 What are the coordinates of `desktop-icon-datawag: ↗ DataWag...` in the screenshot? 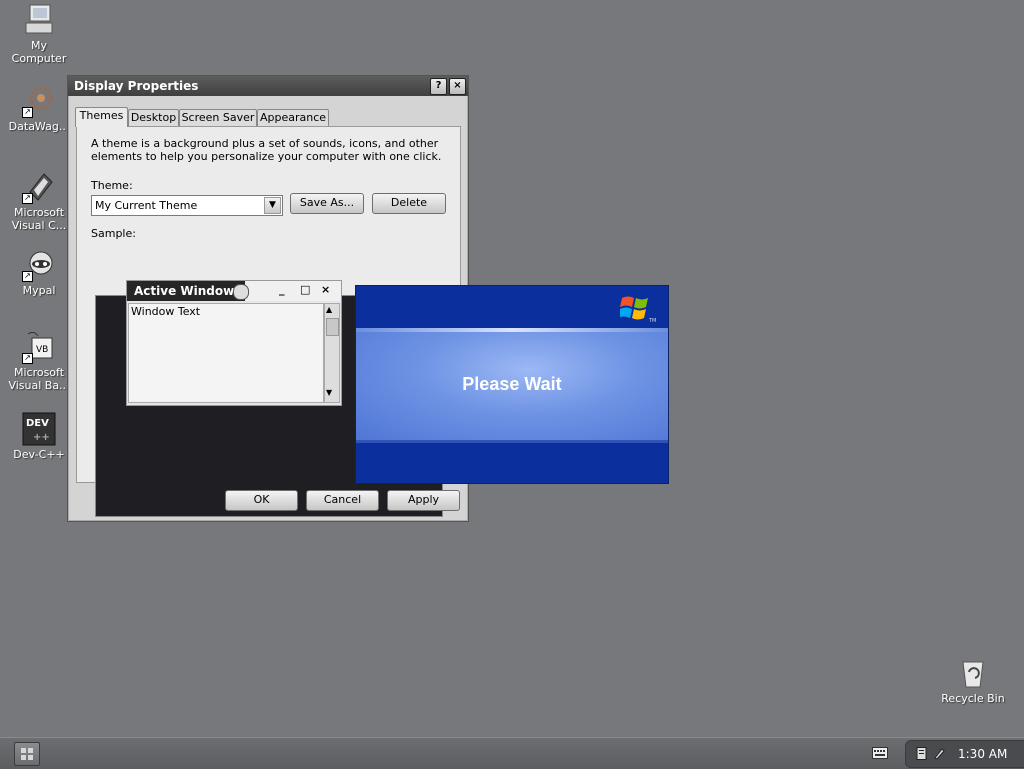 It's located at (39, 108).